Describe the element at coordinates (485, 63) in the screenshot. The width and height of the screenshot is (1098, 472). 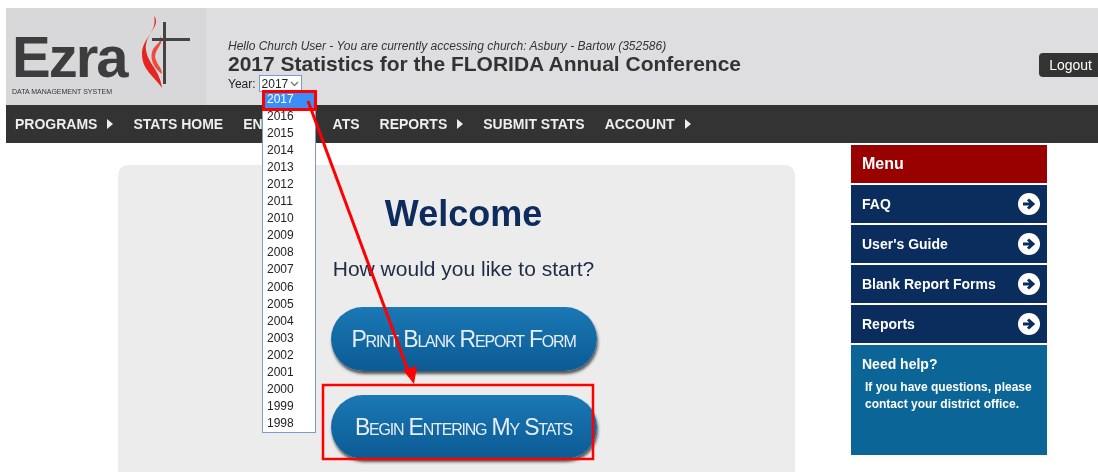
I see `page-title: 2017 Statistics for the FLORIDA Annual Conference` at that location.